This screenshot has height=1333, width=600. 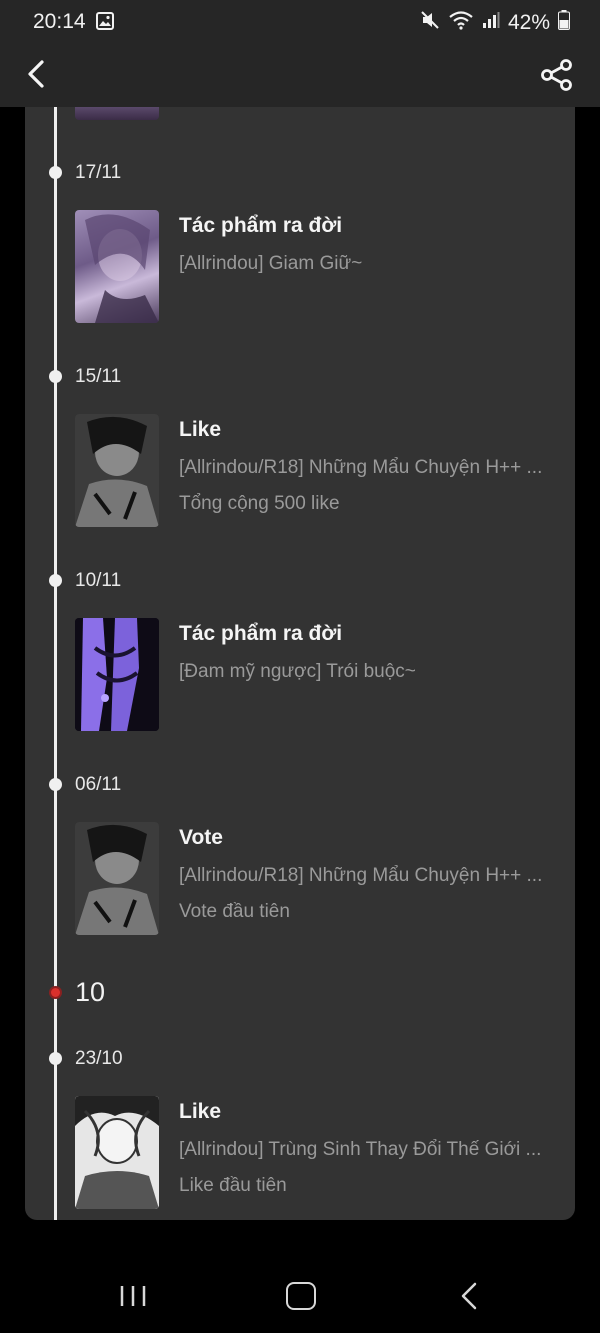 What do you see at coordinates (461, 23) in the screenshot?
I see `wifi-icon` at bounding box center [461, 23].